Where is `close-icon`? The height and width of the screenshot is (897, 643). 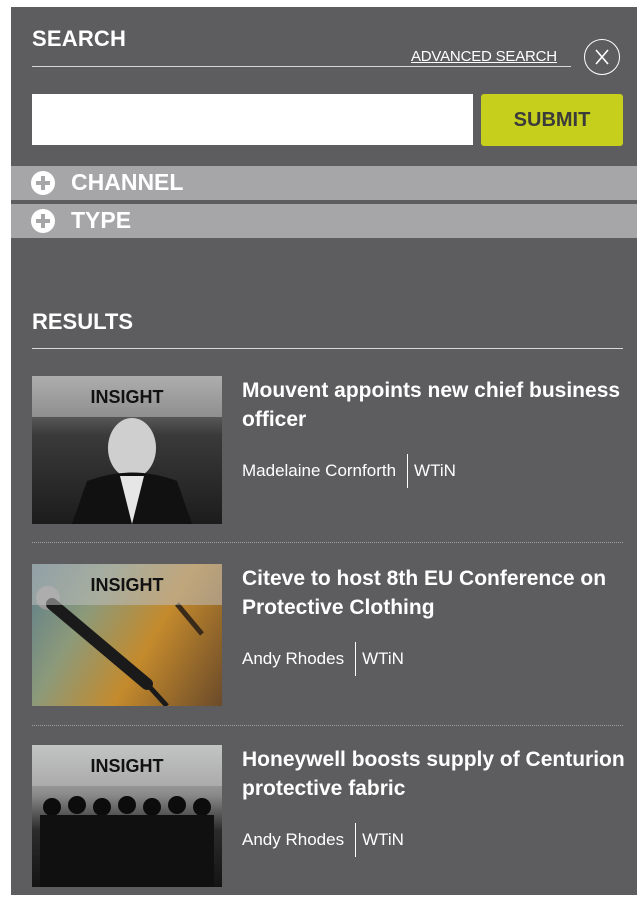 close-icon is located at coordinates (602, 57).